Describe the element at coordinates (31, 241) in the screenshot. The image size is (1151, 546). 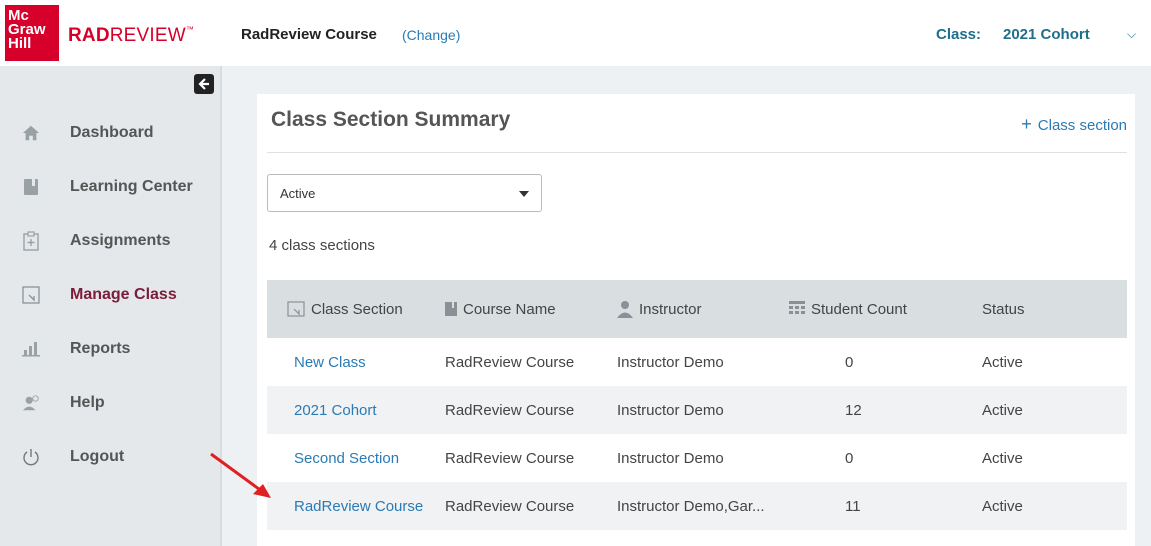
I see `clipboard-plus-icon` at that location.